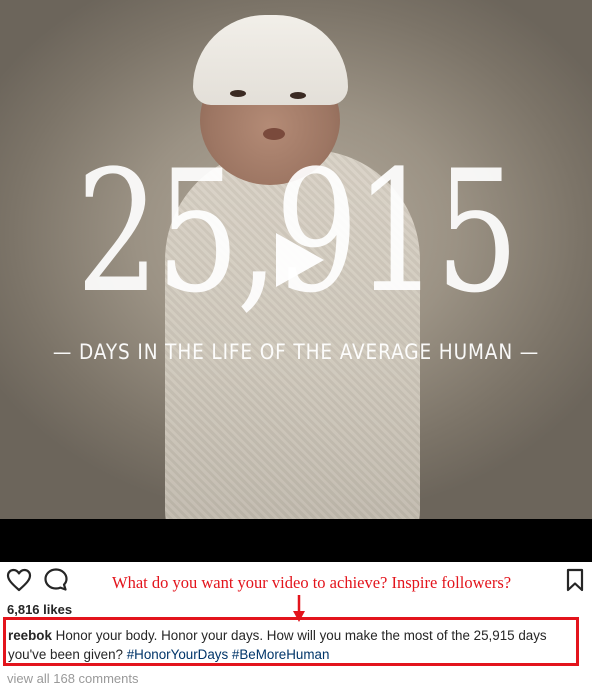 The width and height of the screenshot is (592, 694). Describe the element at coordinates (39, 609) in the screenshot. I see `likes-count: 6,816 likes` at that location.